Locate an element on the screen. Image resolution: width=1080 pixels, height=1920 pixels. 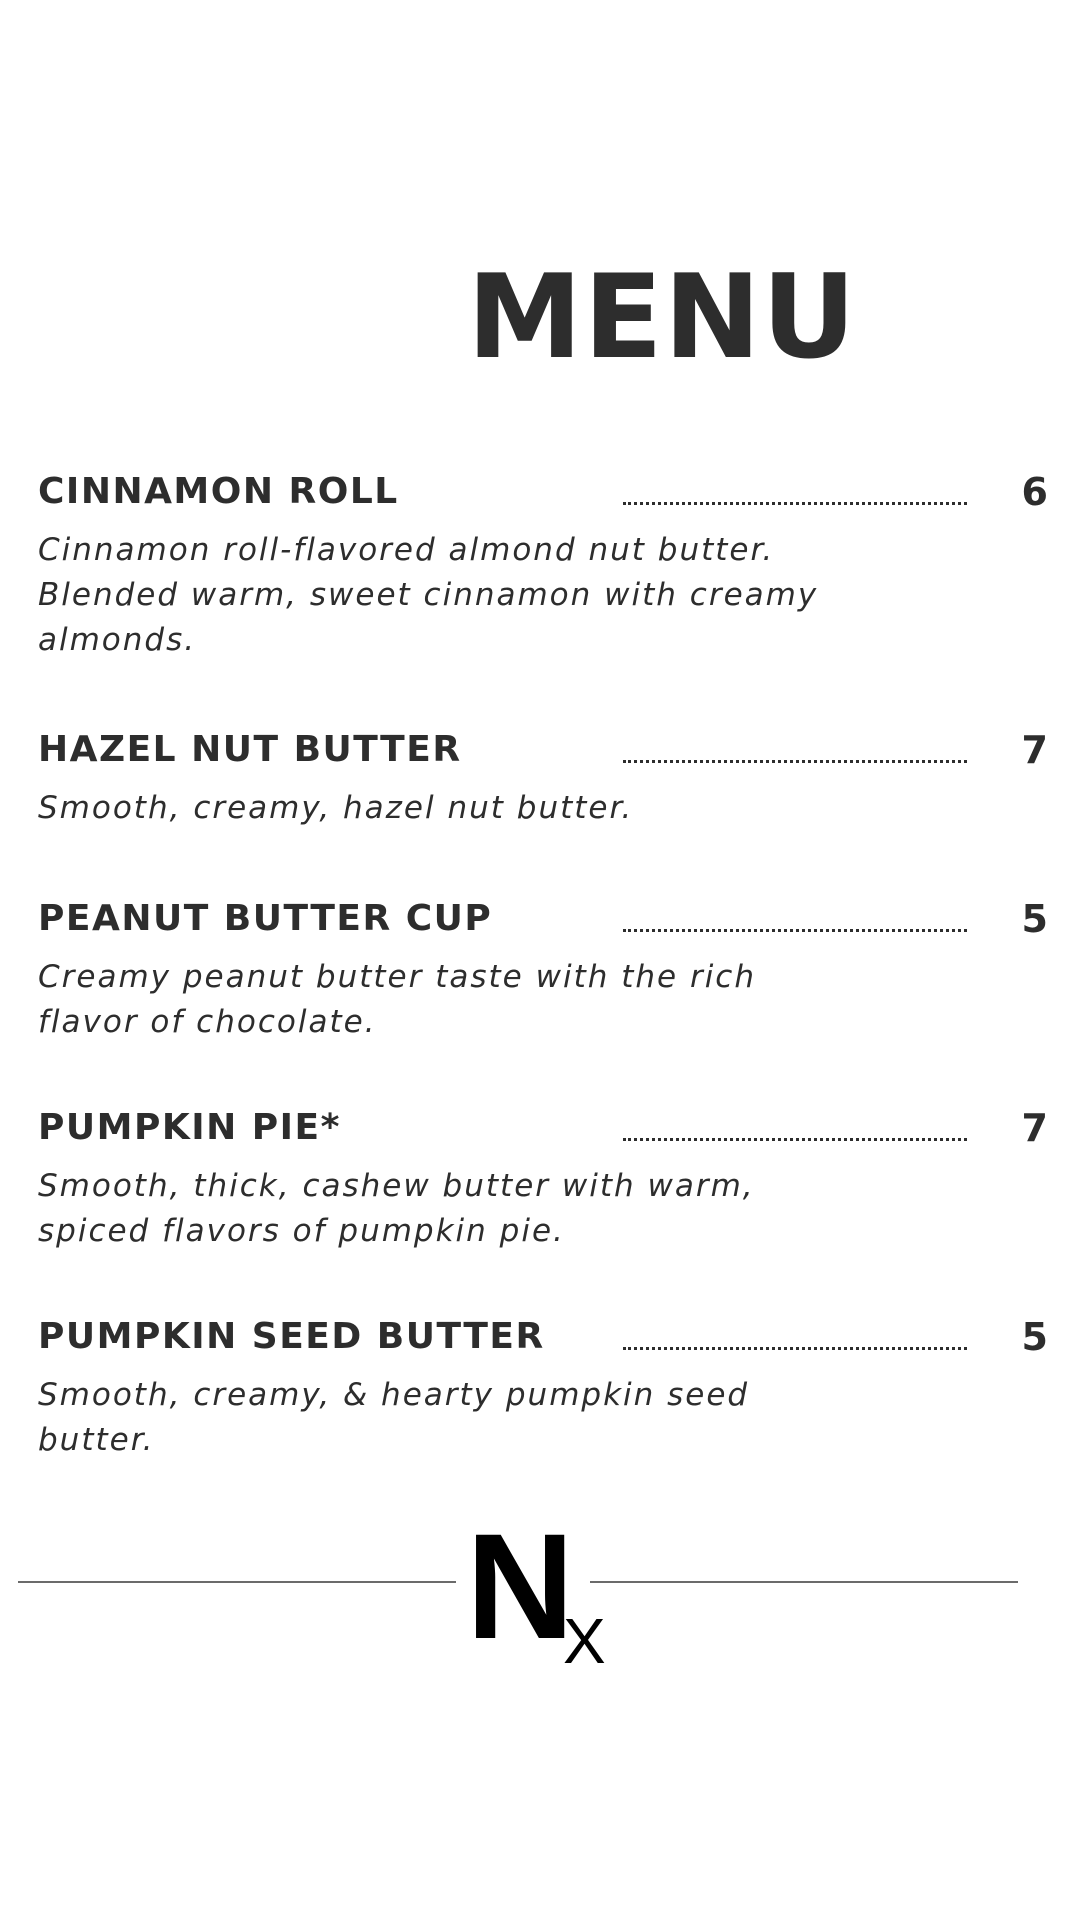
menu-title: MENU is located at coordinates (662, 317).